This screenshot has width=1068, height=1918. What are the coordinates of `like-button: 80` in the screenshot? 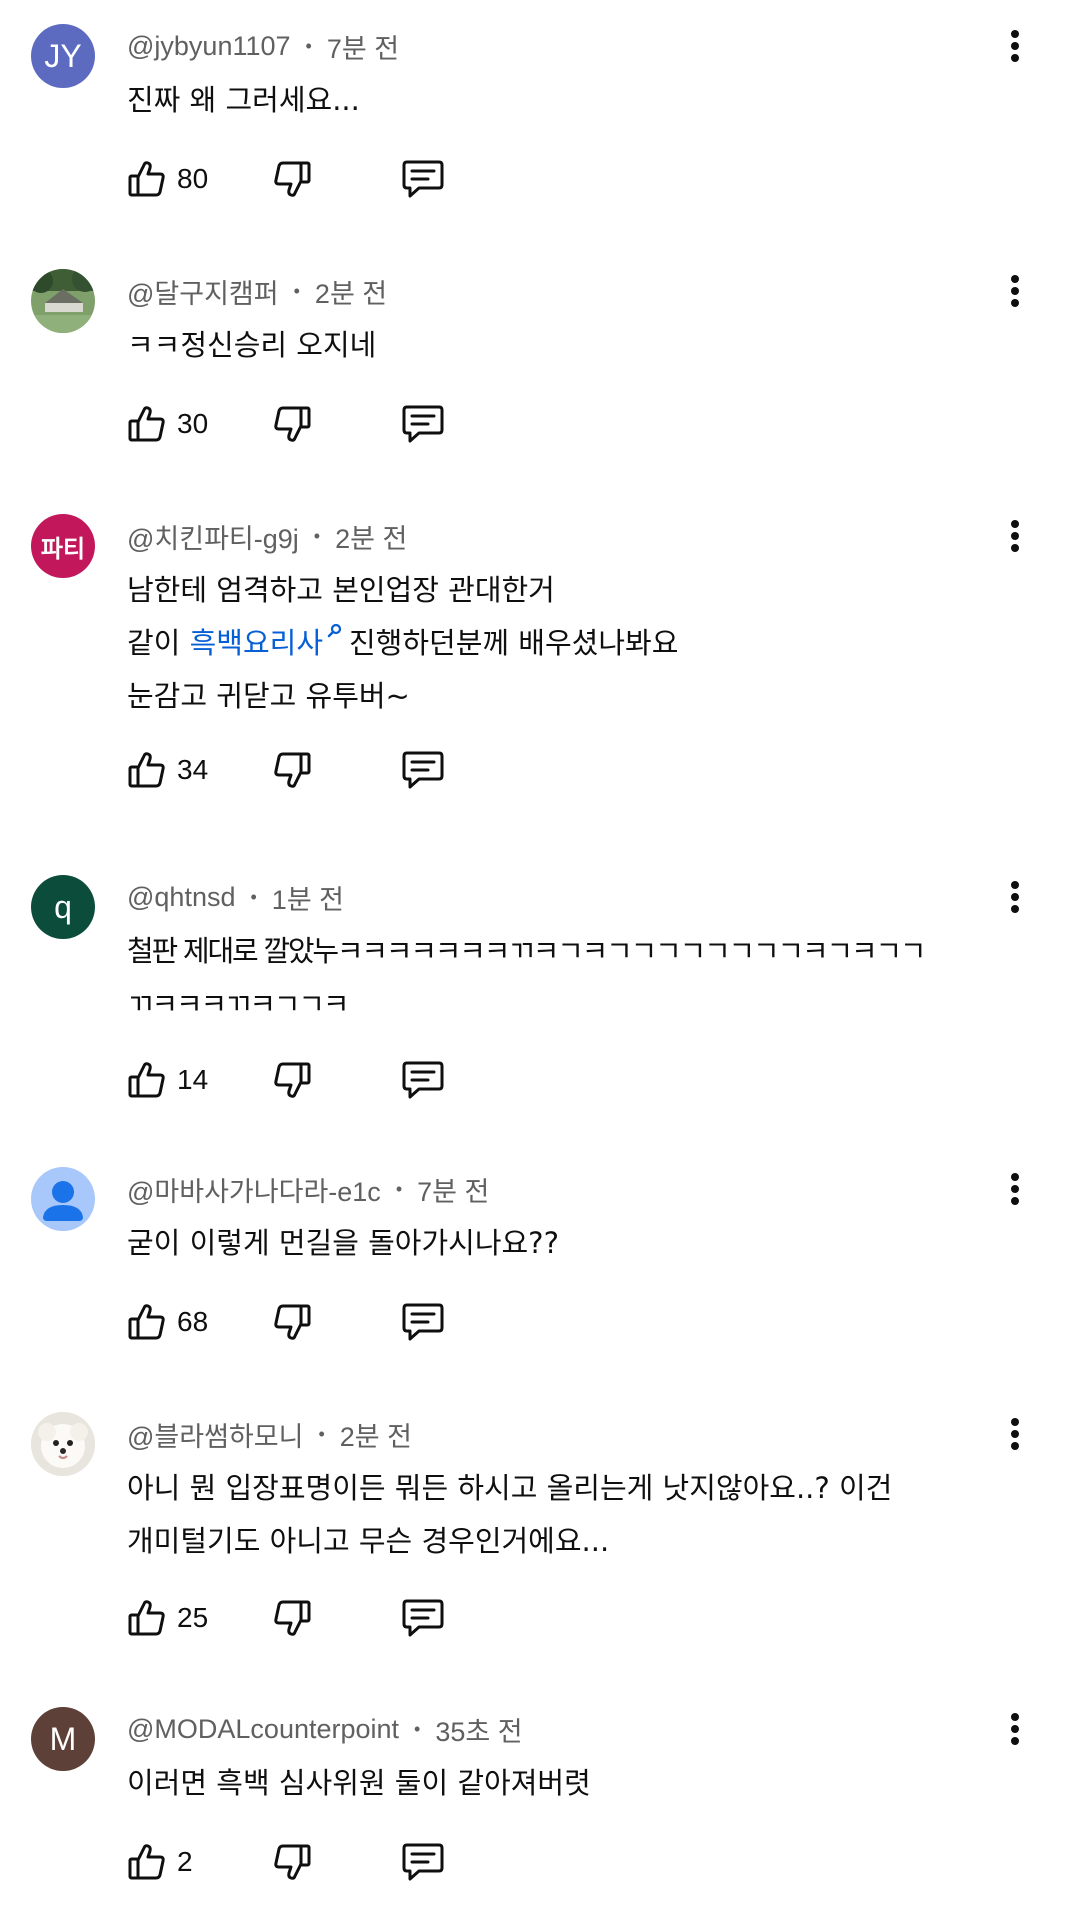 It's located at (167, 179).